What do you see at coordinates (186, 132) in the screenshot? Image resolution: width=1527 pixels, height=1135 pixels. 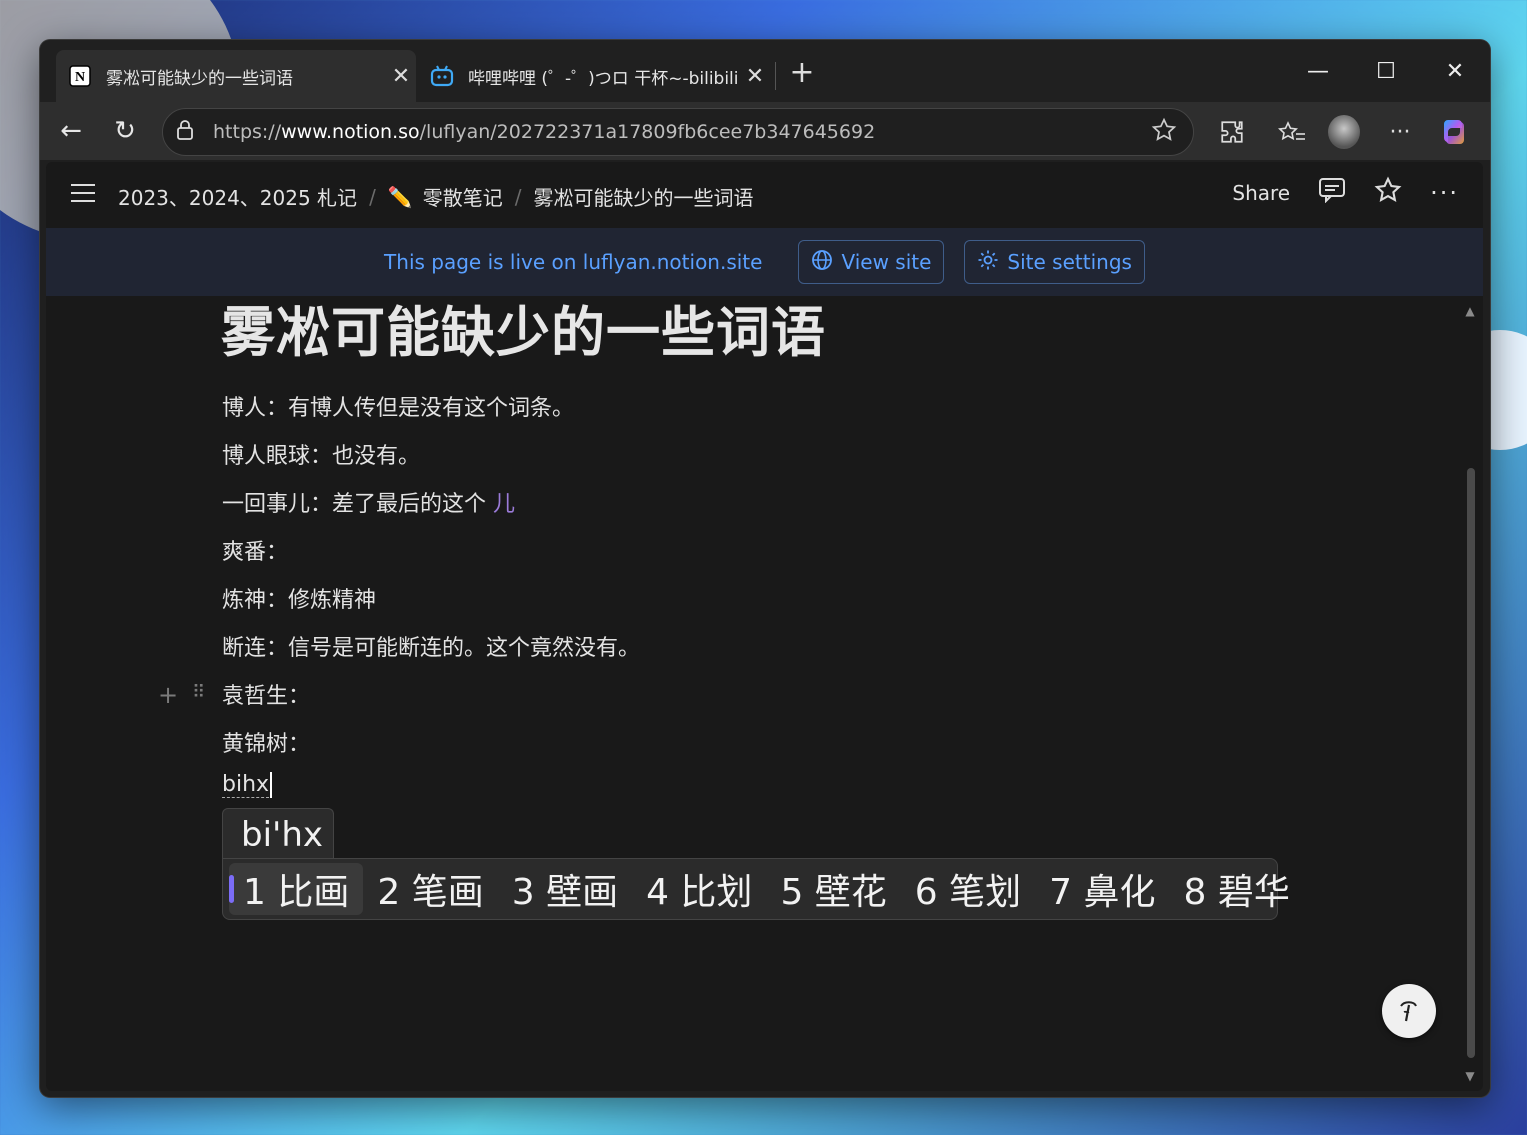 I see `lock-icon` at bounding box center [186, 132].